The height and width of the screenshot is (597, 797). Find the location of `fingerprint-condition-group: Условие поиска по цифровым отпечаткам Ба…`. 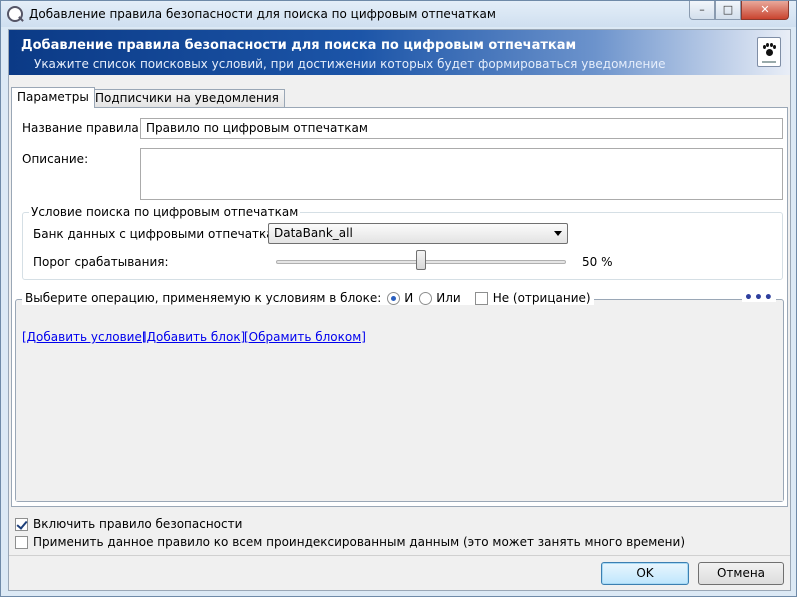

fingerprint-condition-group: Условие поиска по цифровым отпечаткам Ба… is located at coordinates (402, 242).